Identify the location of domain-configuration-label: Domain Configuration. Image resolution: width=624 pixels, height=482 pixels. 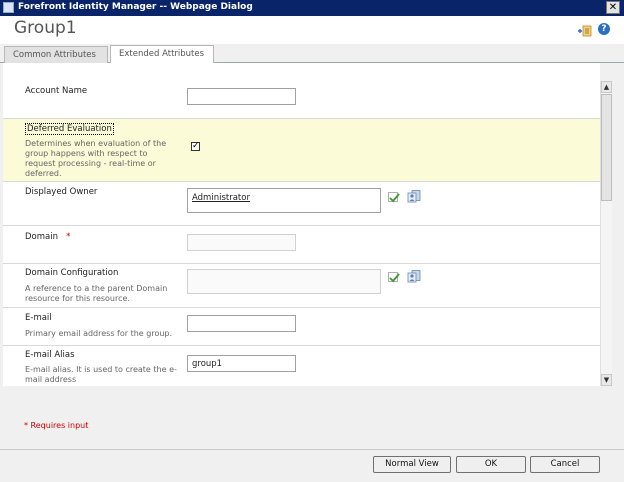
(72, 273).